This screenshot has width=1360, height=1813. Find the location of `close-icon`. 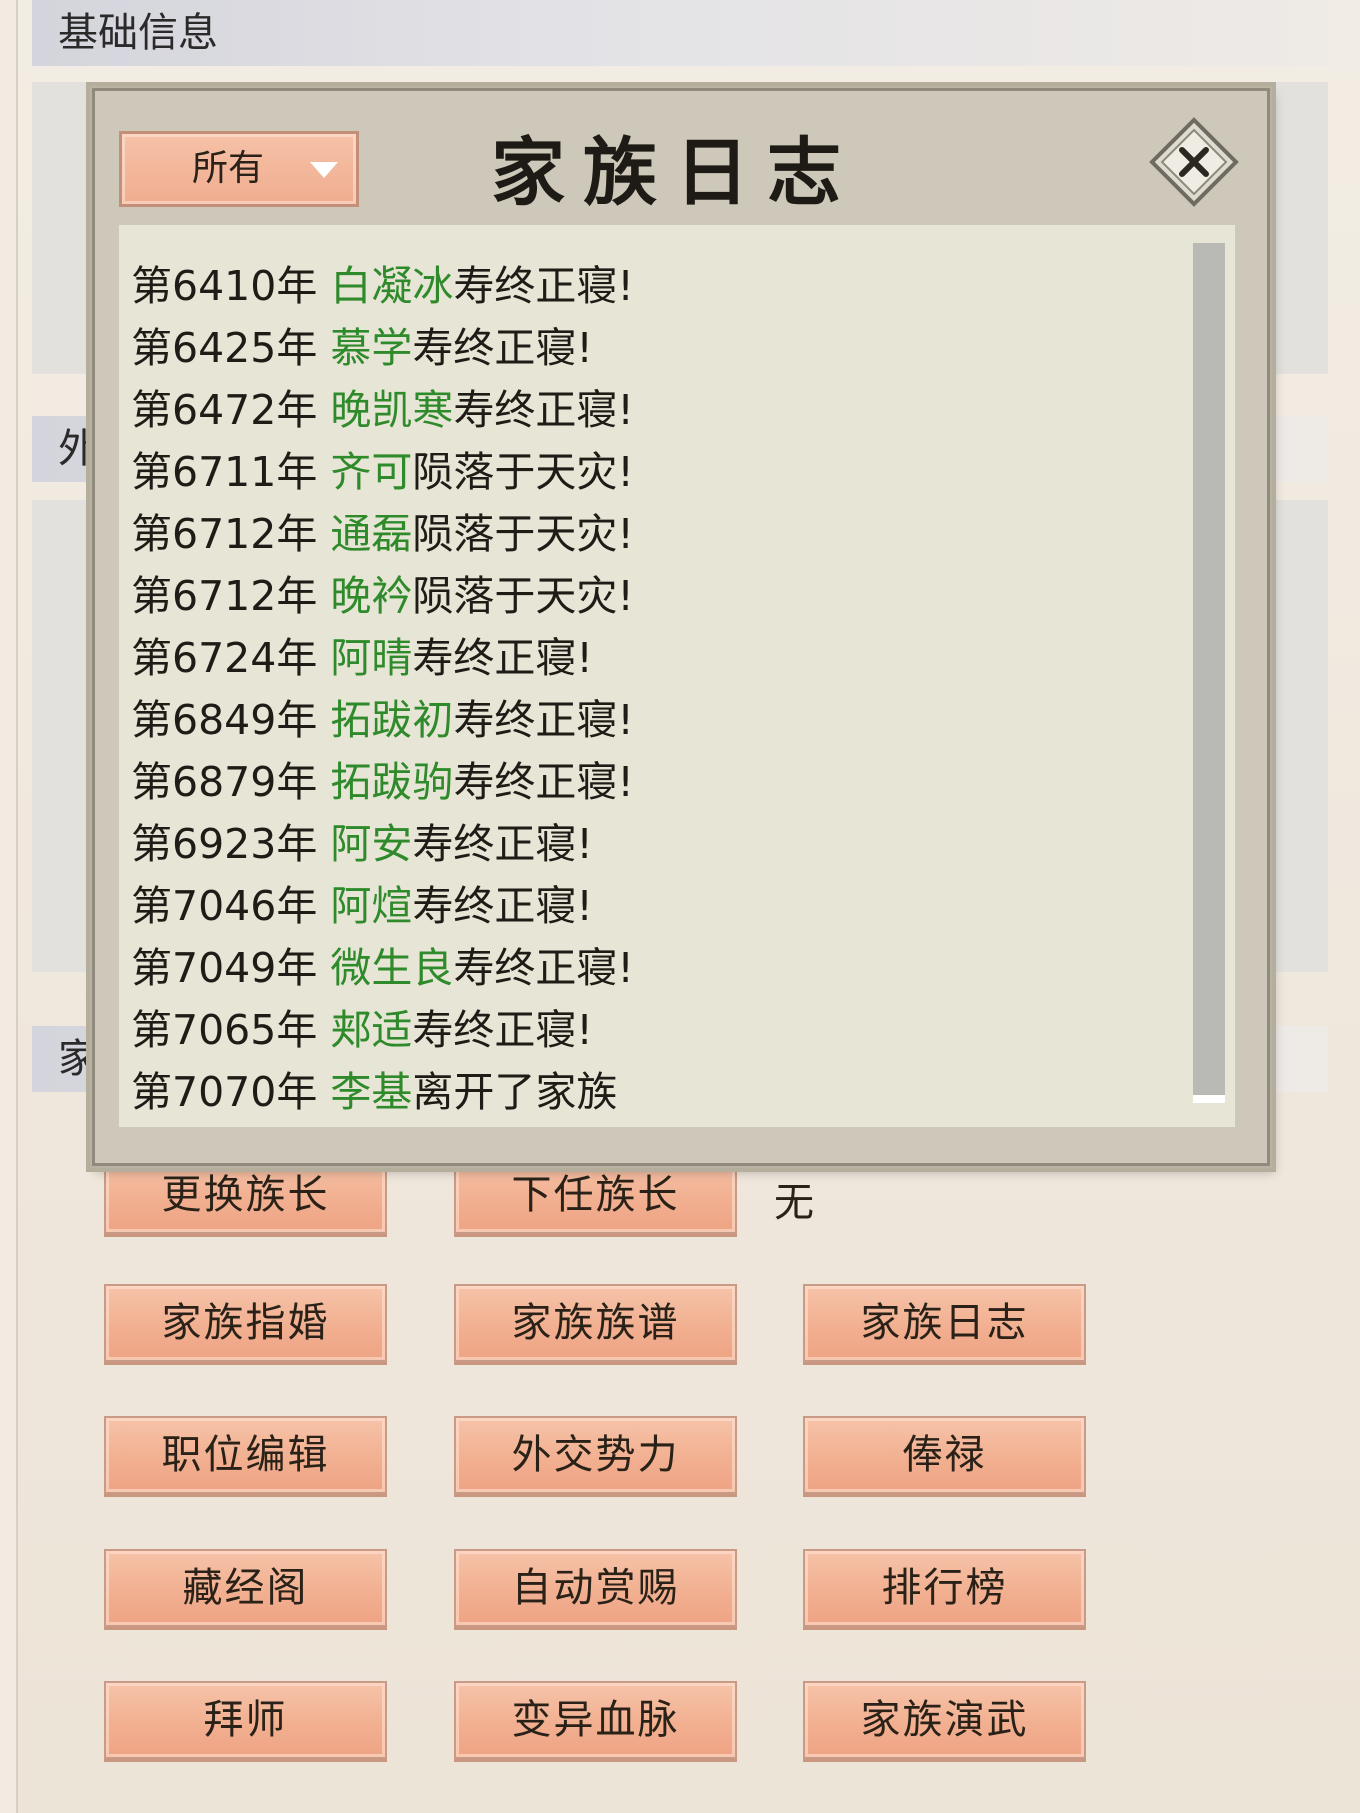

close-icon is located at coordinates (1194, 162).